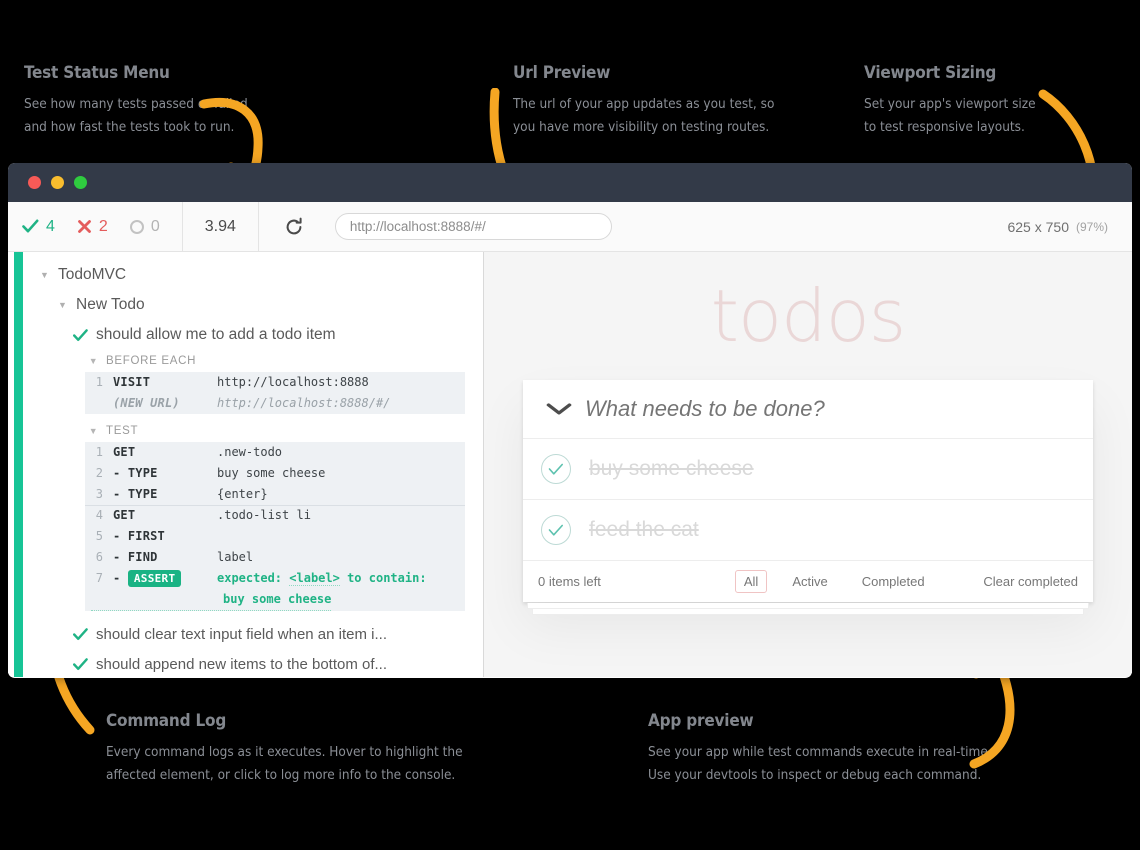 The width and height of the screenshot is (1140, 850). Describe the element at coordinates (155, 226) in the screenshot. I see `pending-count: 0` at that location.